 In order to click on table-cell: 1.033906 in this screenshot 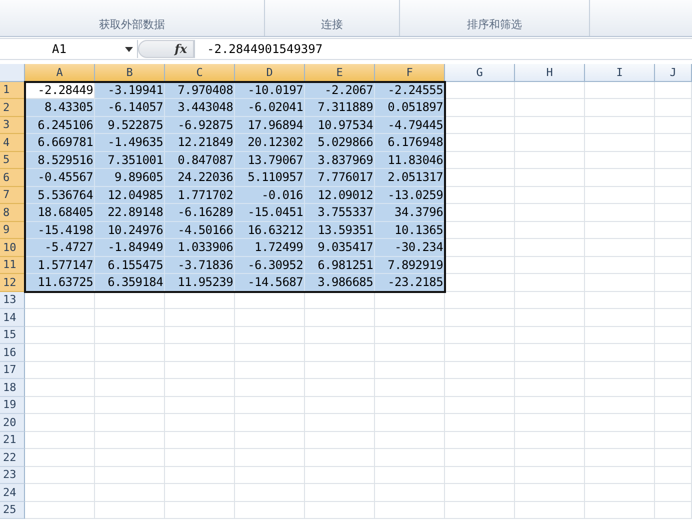, I will do `click(200, 247)`.